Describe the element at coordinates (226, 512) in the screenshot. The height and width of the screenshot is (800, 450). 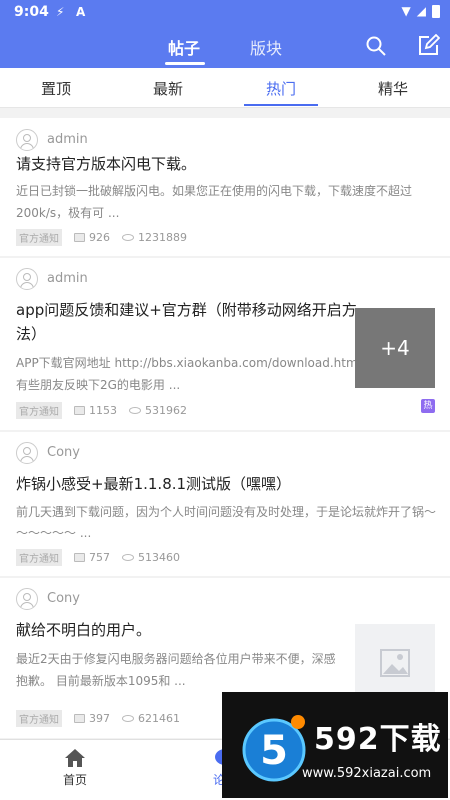
I see `post-excerpt-line: 前几天遇到下载问题，因为个人时间问题没有及时处理，于是论坛就炸开了锅～` at that location.